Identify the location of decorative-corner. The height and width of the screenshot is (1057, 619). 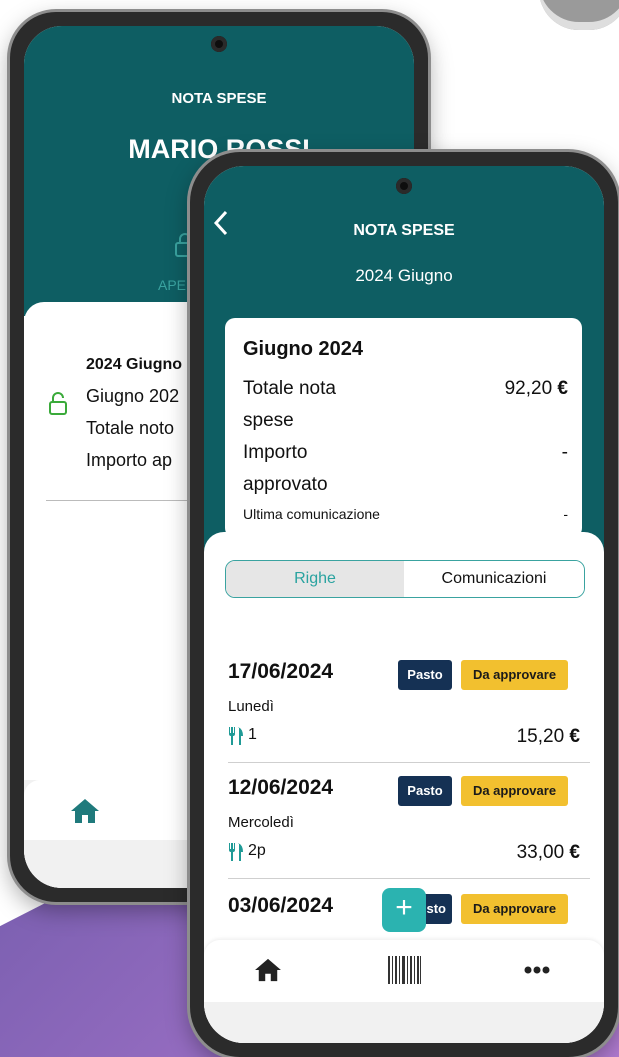
(579, 15).